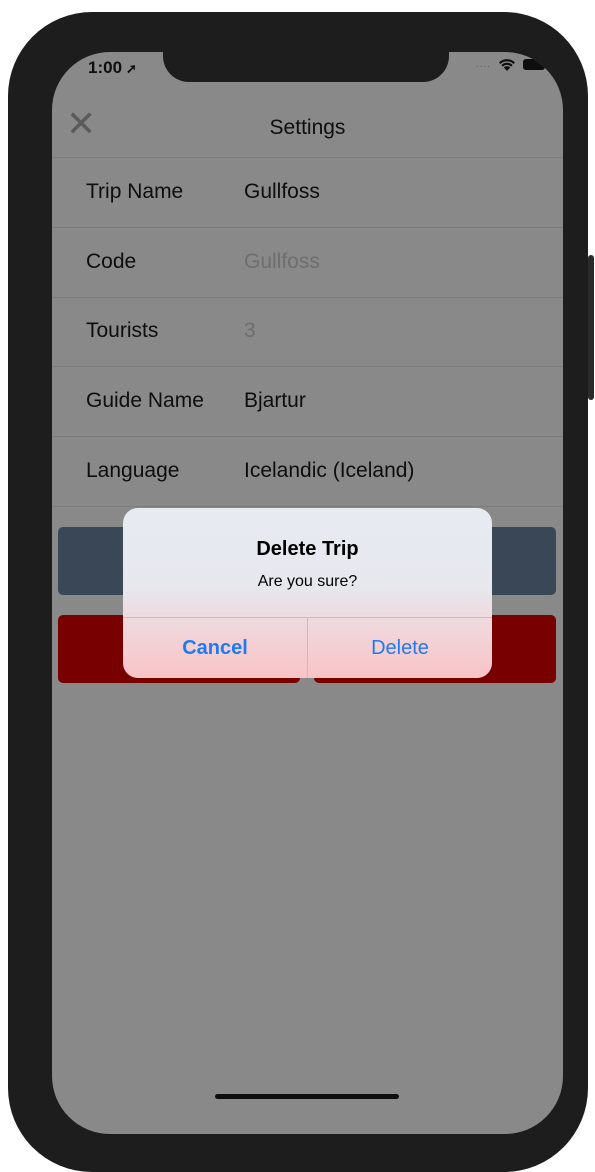  I want to click on alert-title: Delete Trip, so click(307, 549).